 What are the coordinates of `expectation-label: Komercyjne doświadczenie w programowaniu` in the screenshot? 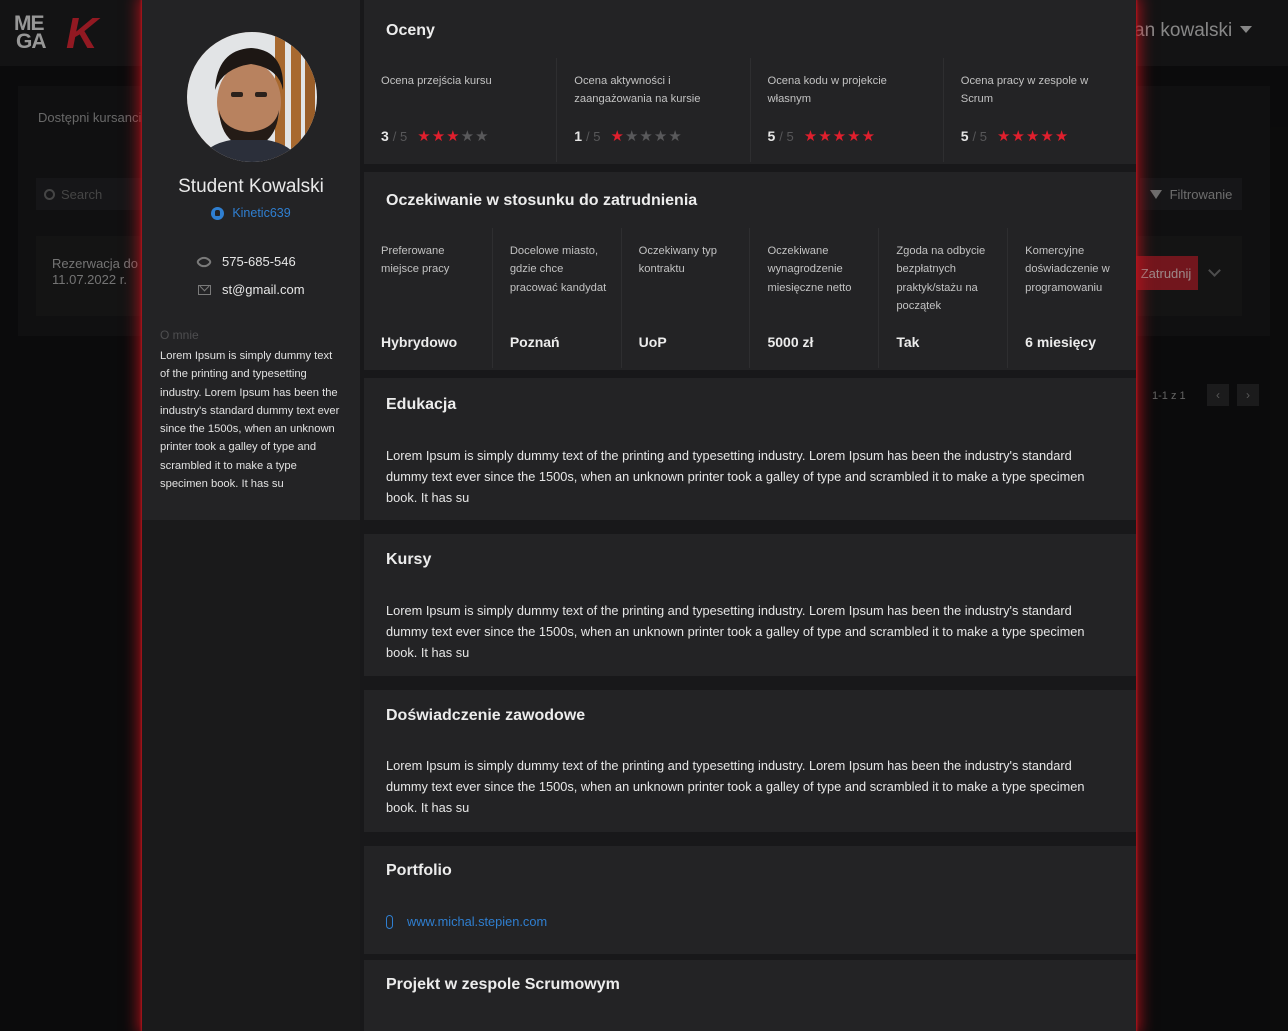 It's located at (1067, 269).